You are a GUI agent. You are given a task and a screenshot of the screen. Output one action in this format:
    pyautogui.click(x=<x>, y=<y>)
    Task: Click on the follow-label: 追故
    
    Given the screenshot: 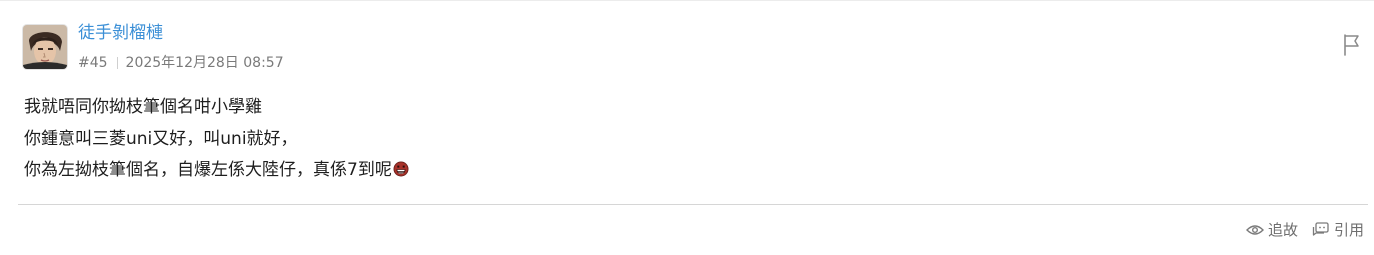 What is the action you would take?
    pyautogui.click(x=1282, y=230)
    